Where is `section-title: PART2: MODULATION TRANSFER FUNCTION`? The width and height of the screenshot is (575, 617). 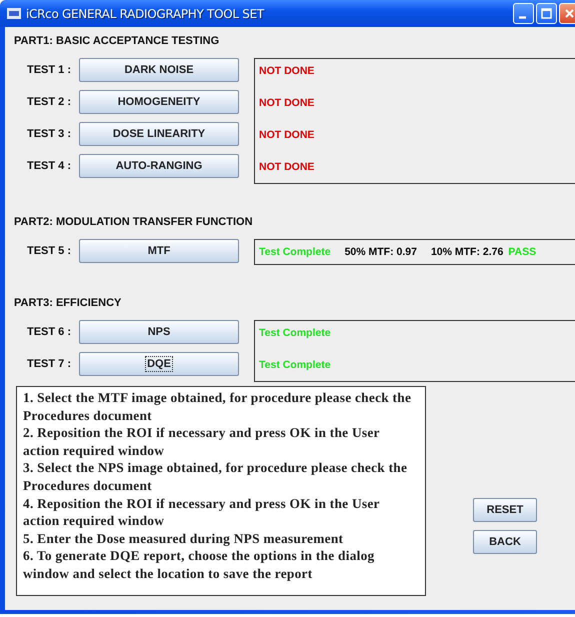
section-title: PART2: MODULATION TRANSFER FUNCTION is located at coordinates (134, 222).